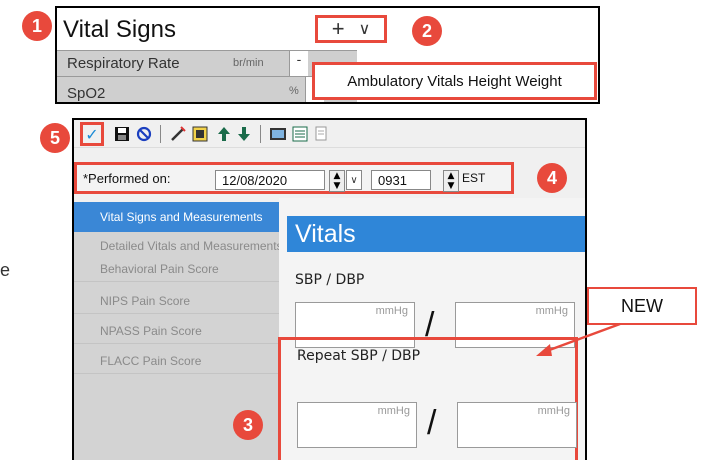 This screenshot has width=718, height=460. I want to click on sidebar-item-flacc-pain: FLACC Pain Score, so click(176, 361).